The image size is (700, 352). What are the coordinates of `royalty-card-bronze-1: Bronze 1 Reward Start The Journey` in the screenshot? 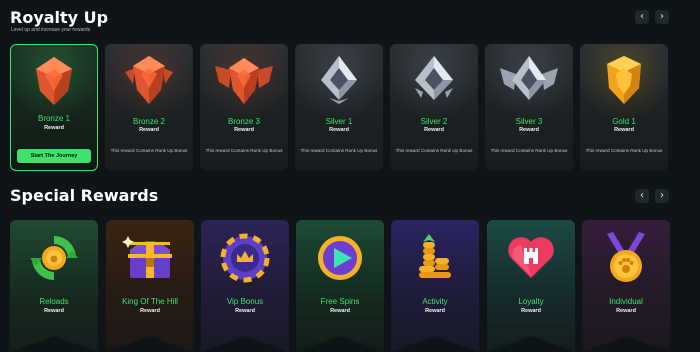 It's located at (54, 107).